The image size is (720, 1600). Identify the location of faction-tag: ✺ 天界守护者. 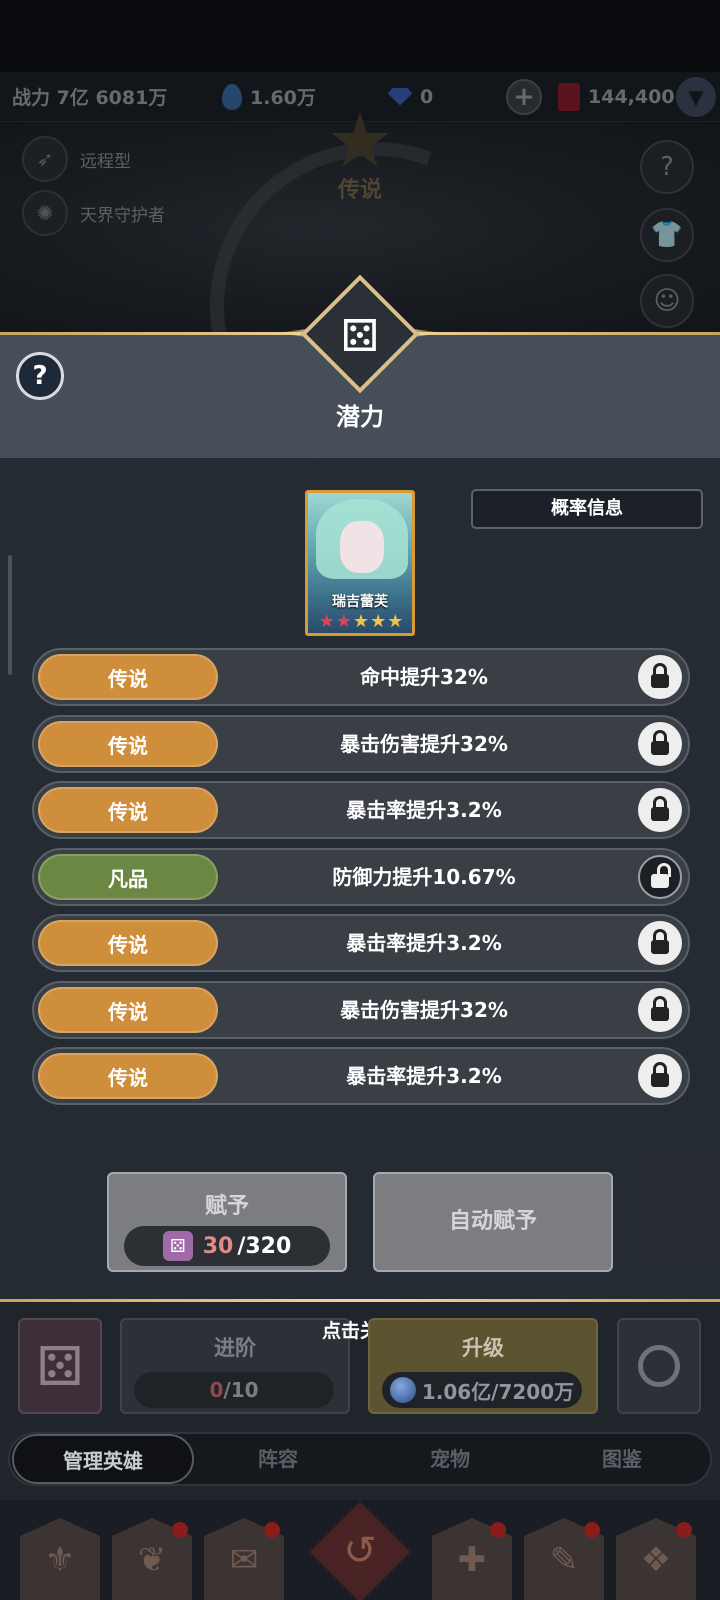
(93, 213).